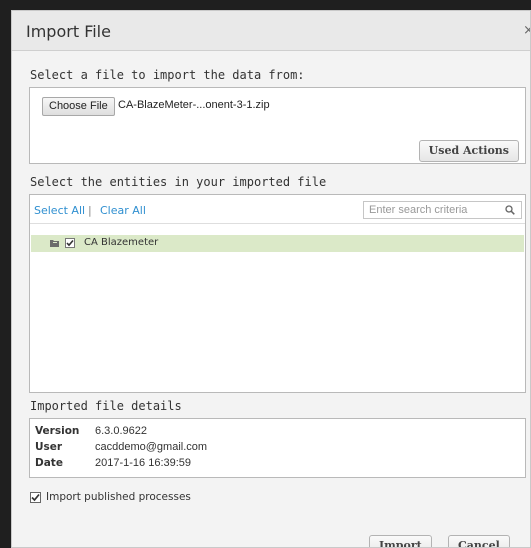  Describe the element at coordinates (442, 210) in the screenshot. I see `entity-search-input` at that location.